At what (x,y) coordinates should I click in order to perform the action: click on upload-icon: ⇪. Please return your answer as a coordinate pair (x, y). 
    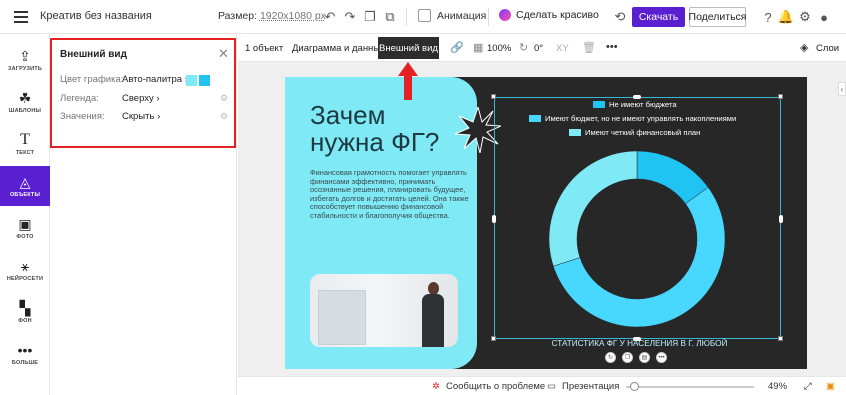
    Looking at the image, I should click on (25, 55).